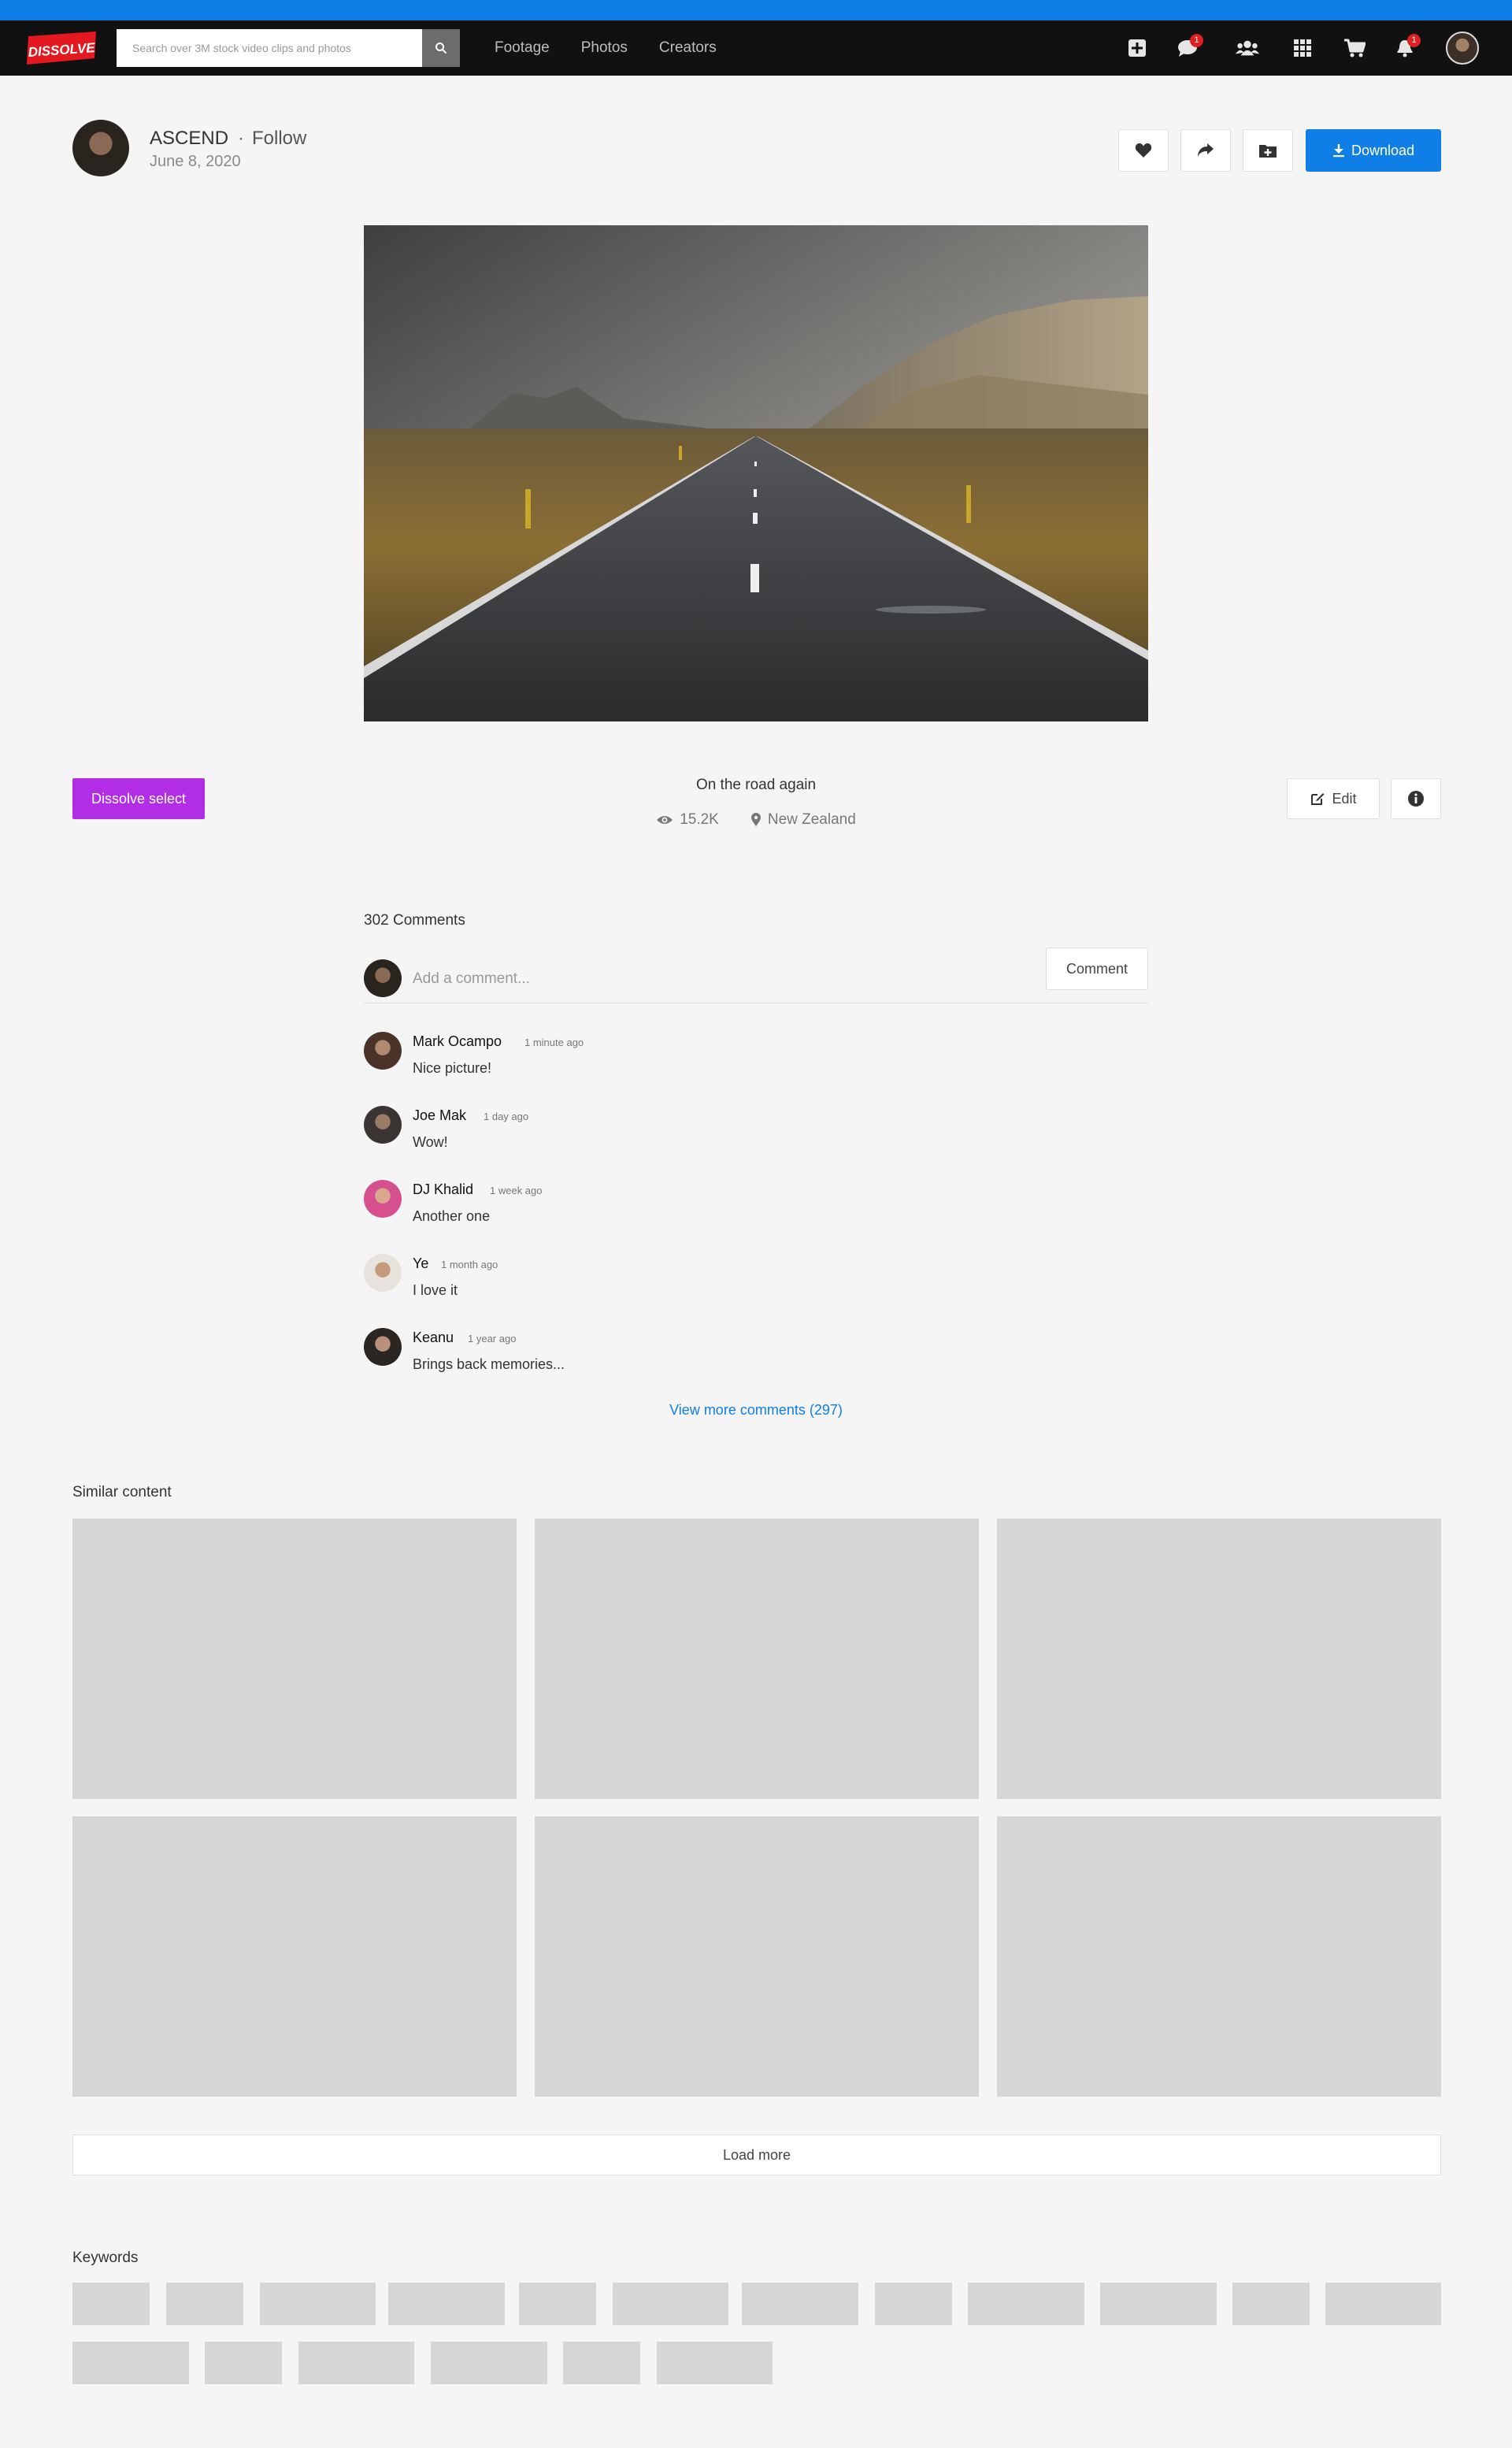  I want to click on edit-label: Edit, so click(1344, 798).